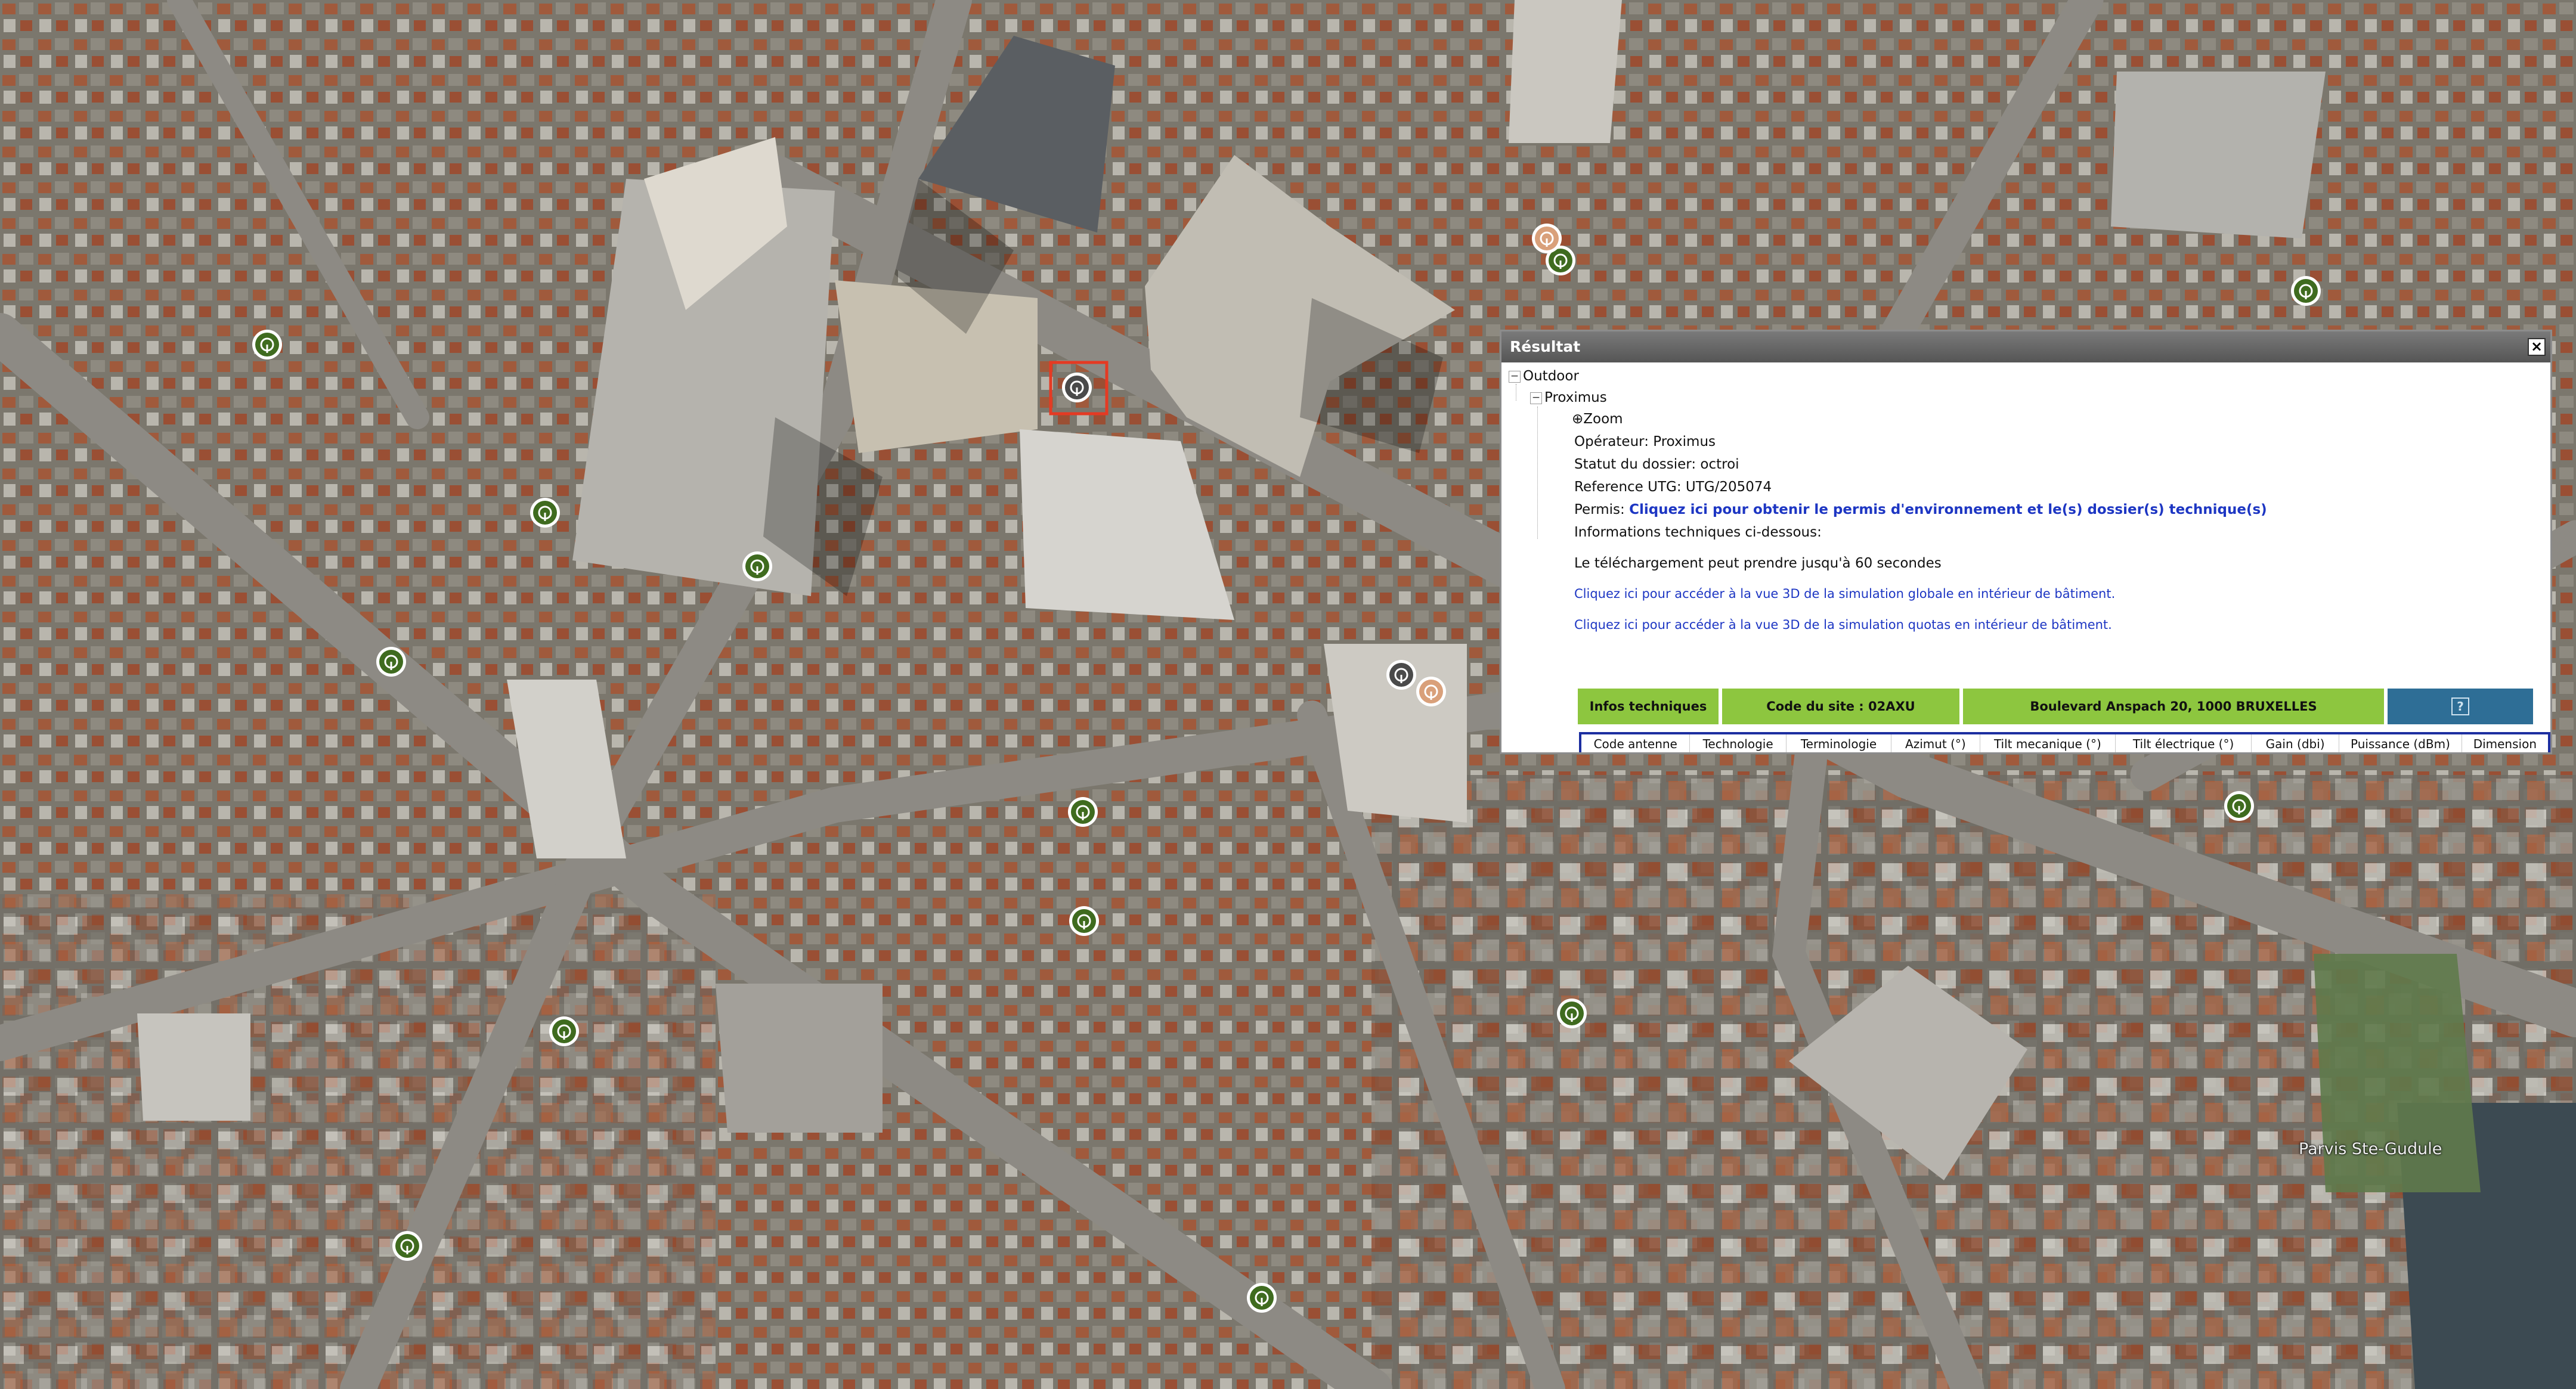 The width and height of the screenshot is (2576, 1389). Describe the element at coordinates (1841, 707) in the screenshot. I see `site-code-header: Code du site : 02AXU` at that location.